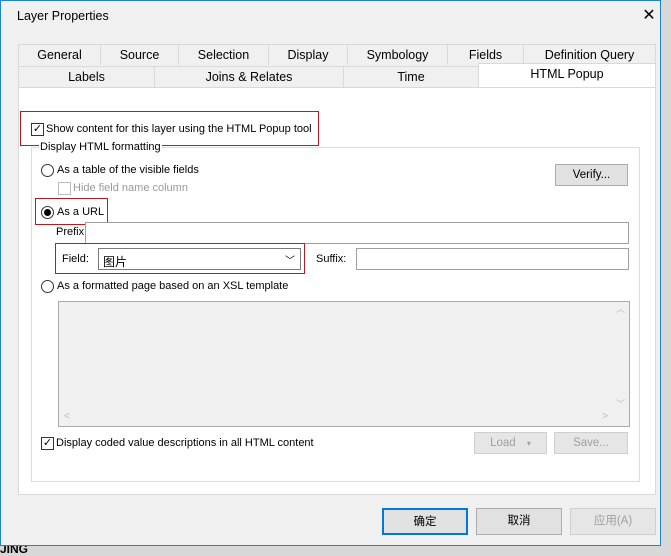 Image resolution: width=671 pixels, height=556 pixels. I want to click on cancel-button: 取消, so click(519, 521).